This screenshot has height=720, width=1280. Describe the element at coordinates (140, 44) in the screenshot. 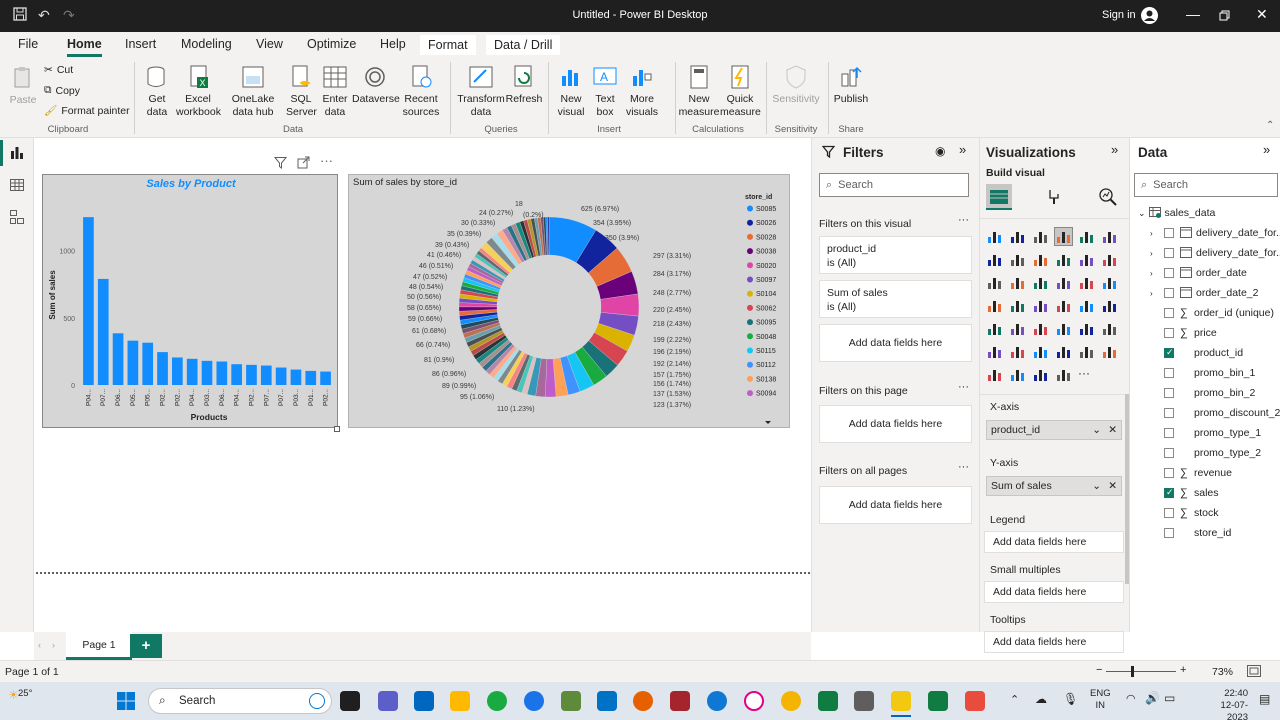

I see `menu-insert: Insert` at that location.